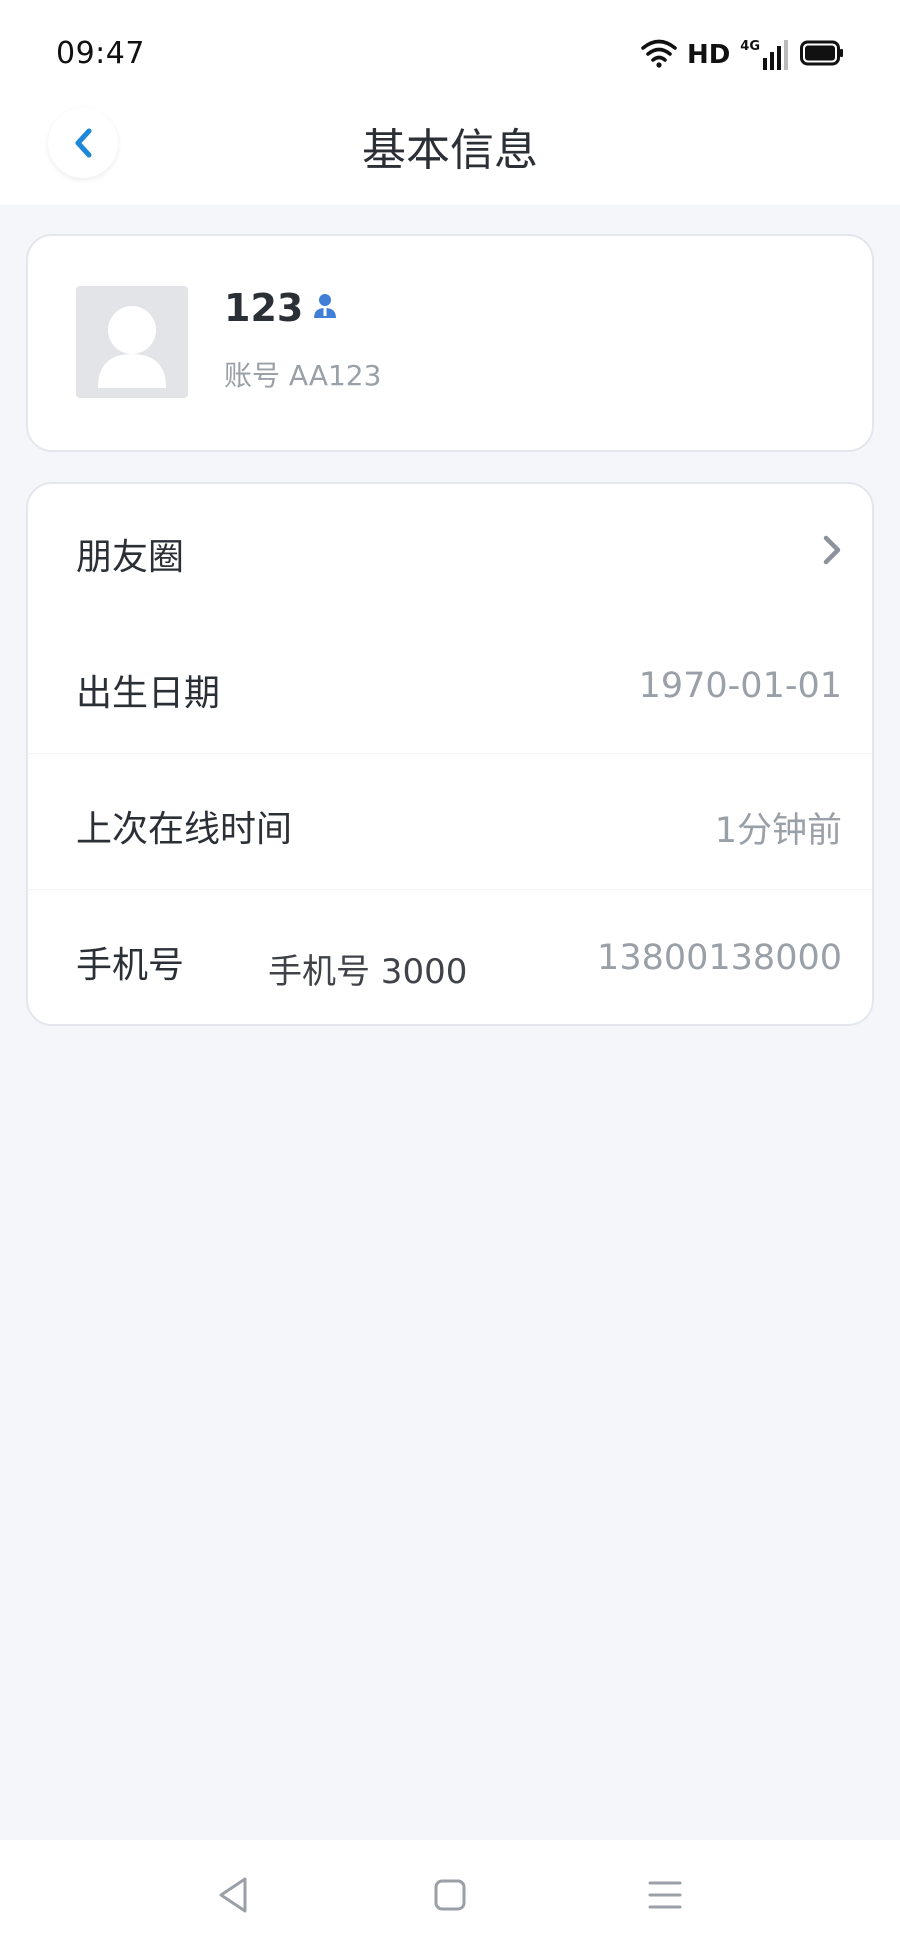 The height and width of the screenshot is (1950, 900). I want to click on status-icons: HD 4G, so click(742, 55).